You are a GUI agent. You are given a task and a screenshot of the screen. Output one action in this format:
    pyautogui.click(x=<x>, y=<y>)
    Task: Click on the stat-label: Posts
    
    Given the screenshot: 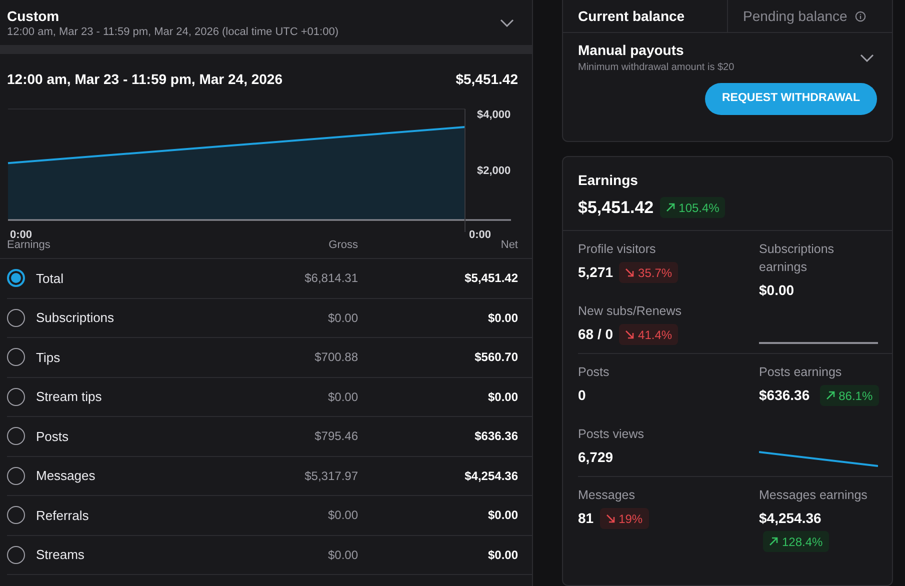 What is the action you would take?
    pyautogui.click(x=594, y=373)
    